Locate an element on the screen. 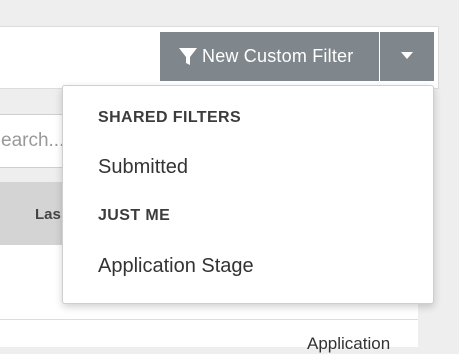 The image size is (459, 354). caret-down-icon is located at coordinates (407, 55).